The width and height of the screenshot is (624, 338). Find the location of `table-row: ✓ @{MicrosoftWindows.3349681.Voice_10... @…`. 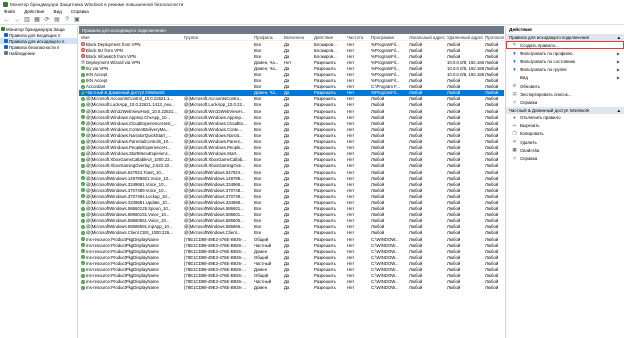

table-row: ✓ @{MicrosoftWindows.3349681.Voice_10... @… is located at coordinates (291, 184).